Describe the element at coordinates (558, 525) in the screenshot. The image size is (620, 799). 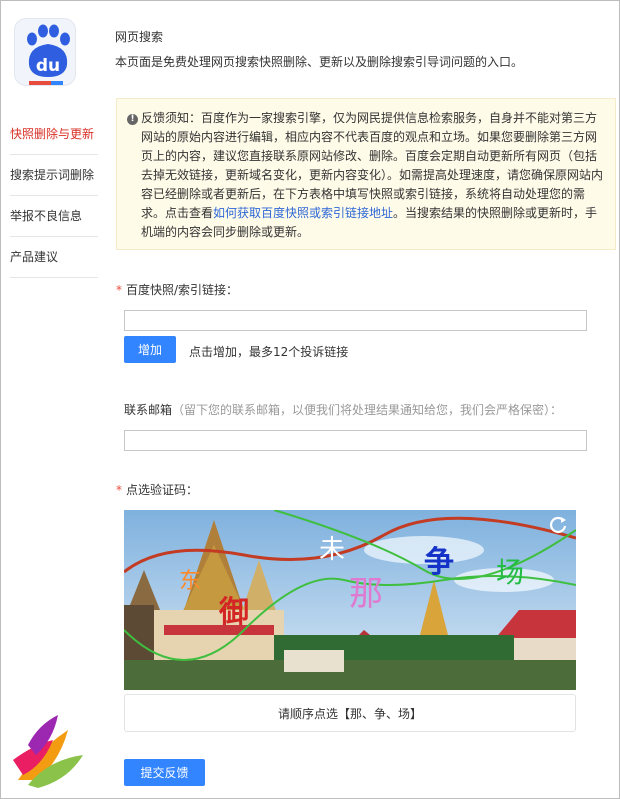
I see `refresh-icon` at that location.